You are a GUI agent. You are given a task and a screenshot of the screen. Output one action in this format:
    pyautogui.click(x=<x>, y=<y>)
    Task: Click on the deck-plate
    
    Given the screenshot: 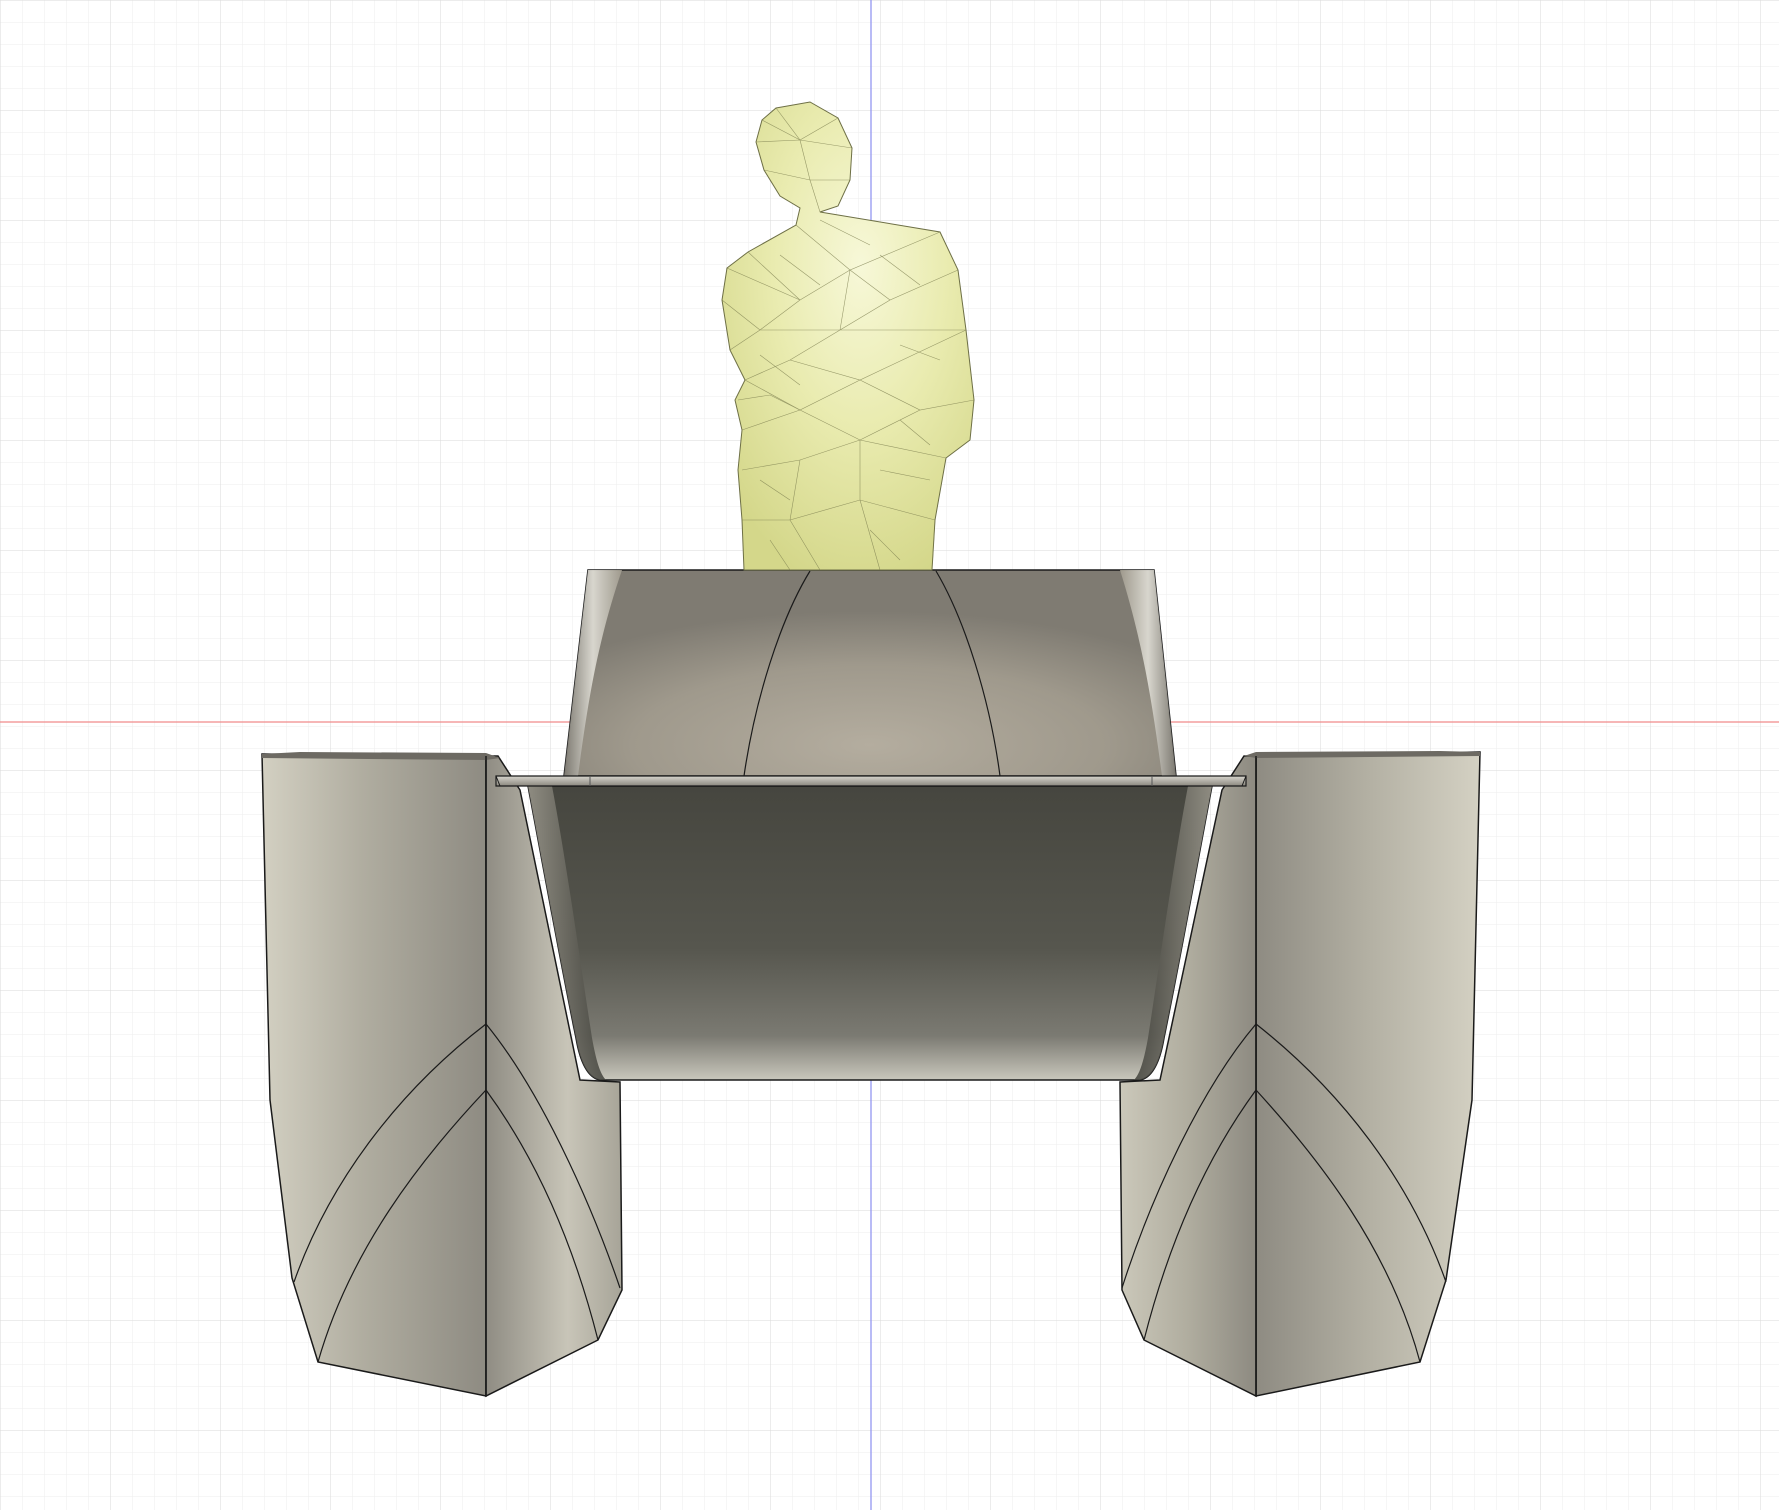 What is the action you would take?
    pyautogui.click(x=871, y=781)
    